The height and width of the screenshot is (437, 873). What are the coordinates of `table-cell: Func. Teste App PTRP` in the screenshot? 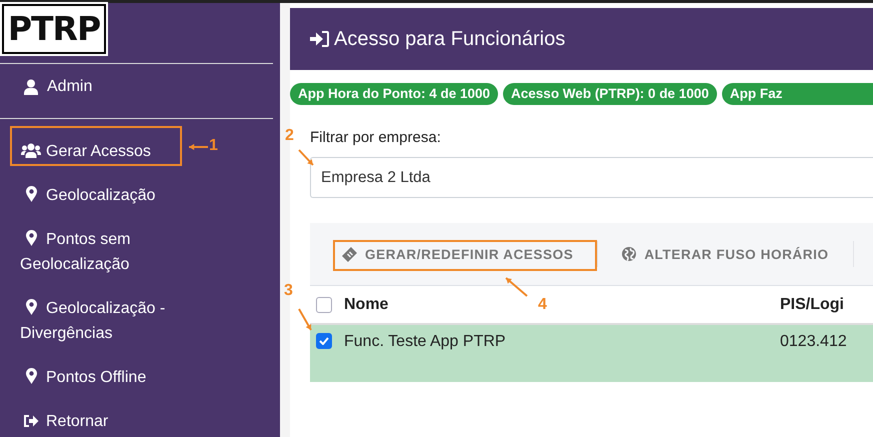 It's located at (425, 342).